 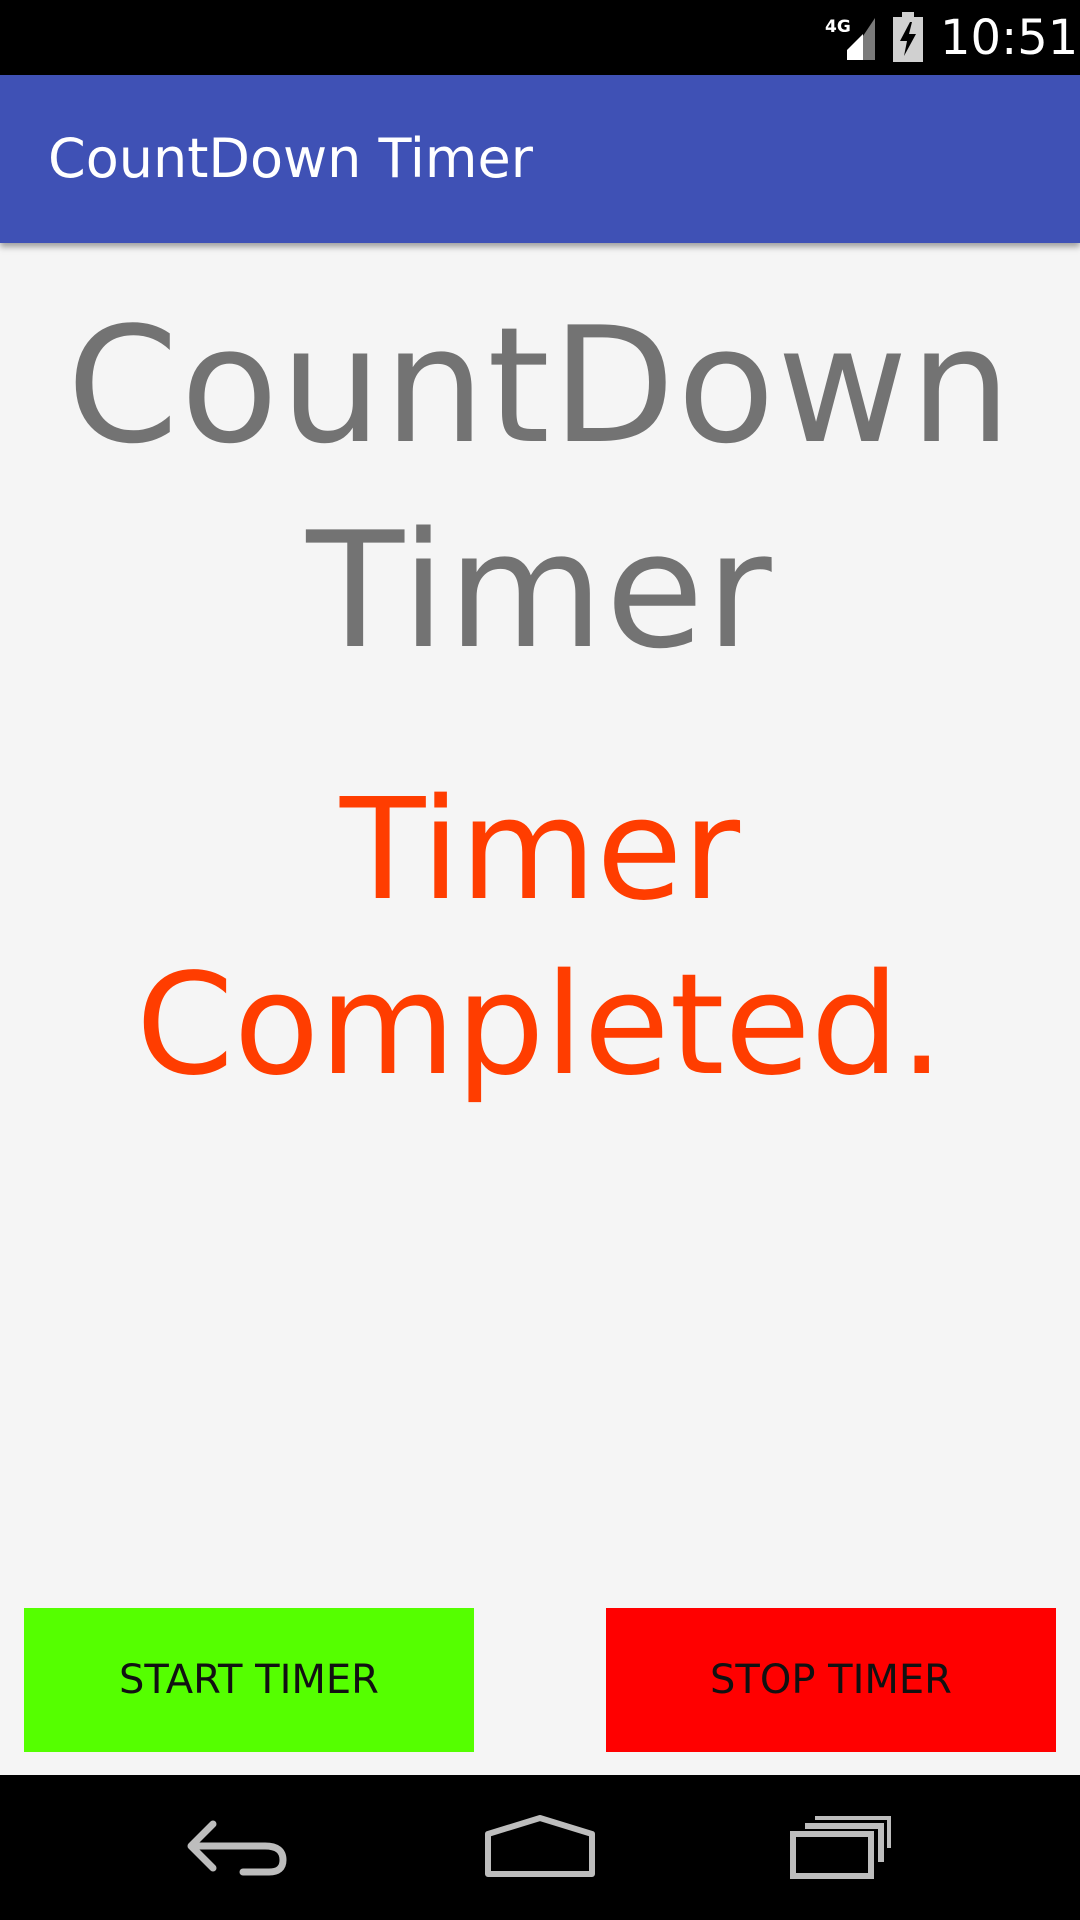 What do you see at coordinates (540, 37) in the screenshot?
I see `status-bar: 4G 10:51` at bounding box center [540, 37].